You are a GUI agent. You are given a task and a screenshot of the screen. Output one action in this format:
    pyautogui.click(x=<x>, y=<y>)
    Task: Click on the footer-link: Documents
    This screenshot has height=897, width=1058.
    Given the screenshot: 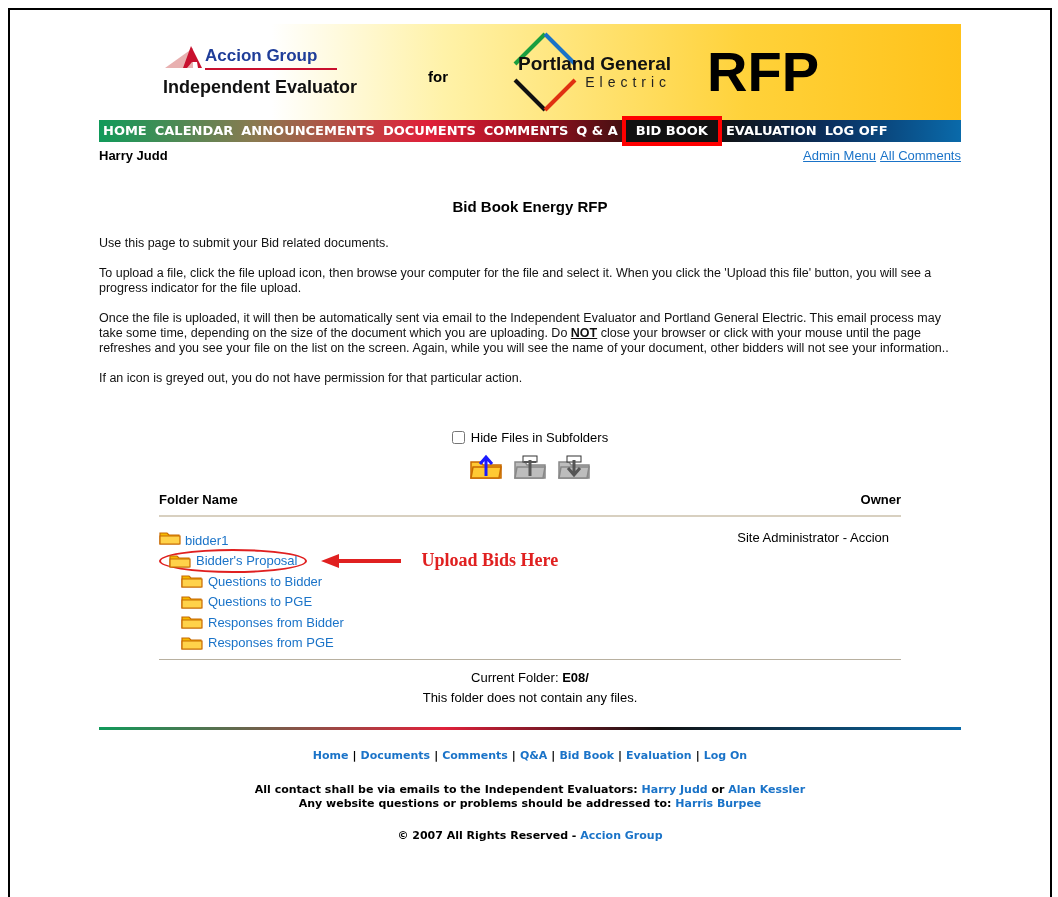 What is the action you would take?
    pyautogui.click(x=395, y=756)
    